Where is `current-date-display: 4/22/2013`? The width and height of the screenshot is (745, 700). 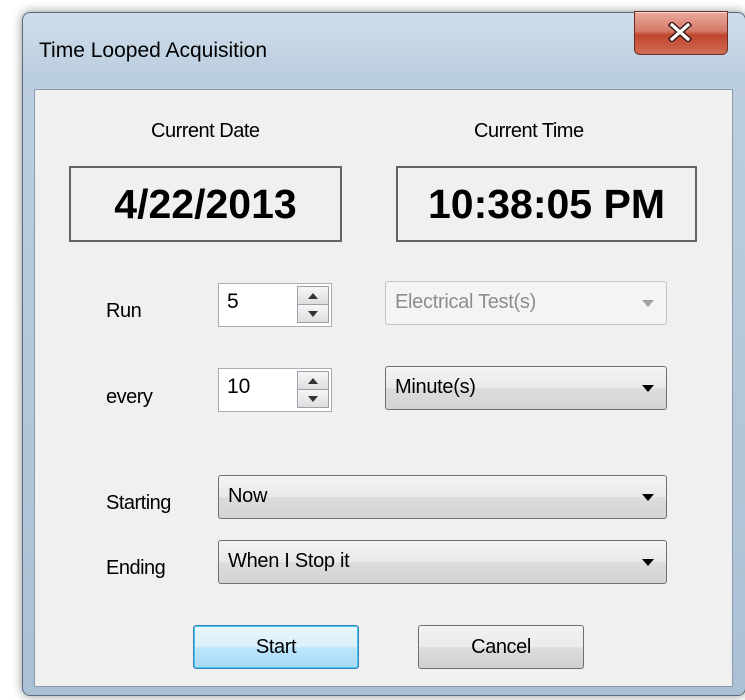 current-date-display: 4/22/2013 is located at coordinates (205, 204).